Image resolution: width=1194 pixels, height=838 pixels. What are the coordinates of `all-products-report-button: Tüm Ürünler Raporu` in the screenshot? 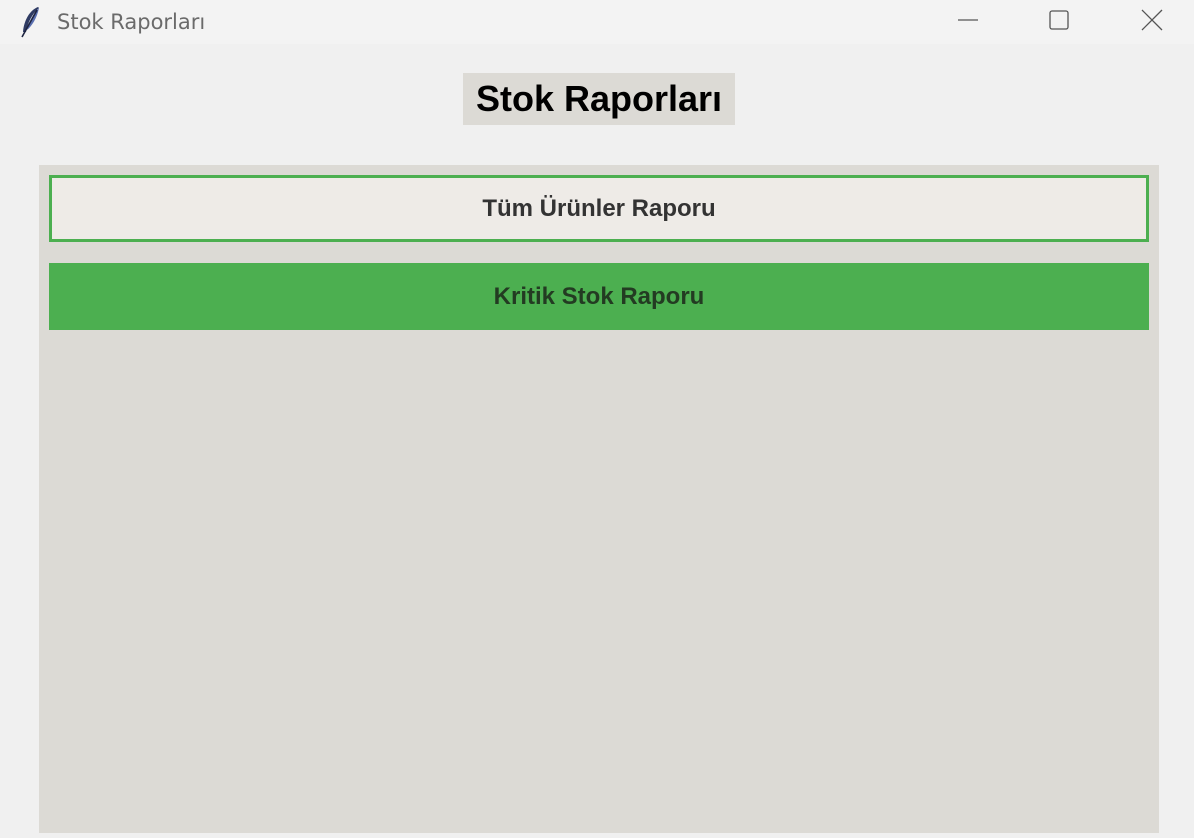 It's located at (599, 208).